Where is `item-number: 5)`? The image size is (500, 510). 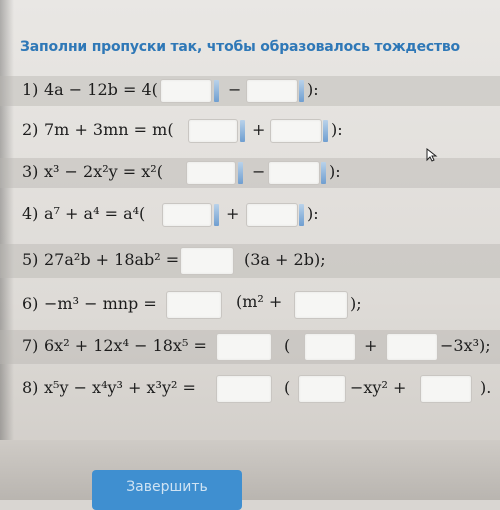
item-number: 5) is located at coordinates (30, 259).